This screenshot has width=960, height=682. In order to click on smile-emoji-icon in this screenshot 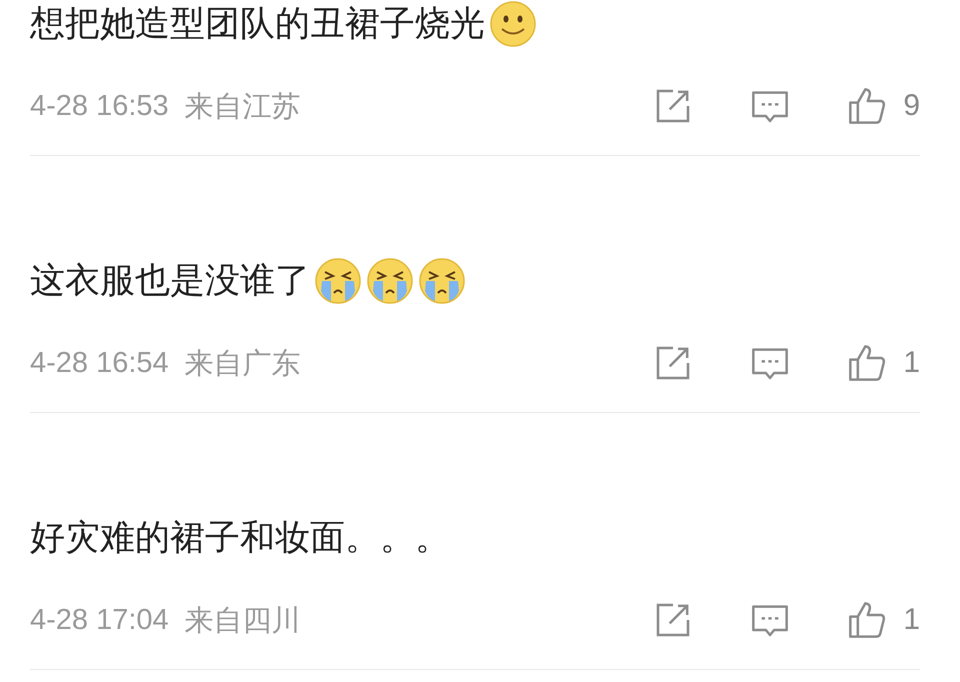, I will do `click(513, 24)`.